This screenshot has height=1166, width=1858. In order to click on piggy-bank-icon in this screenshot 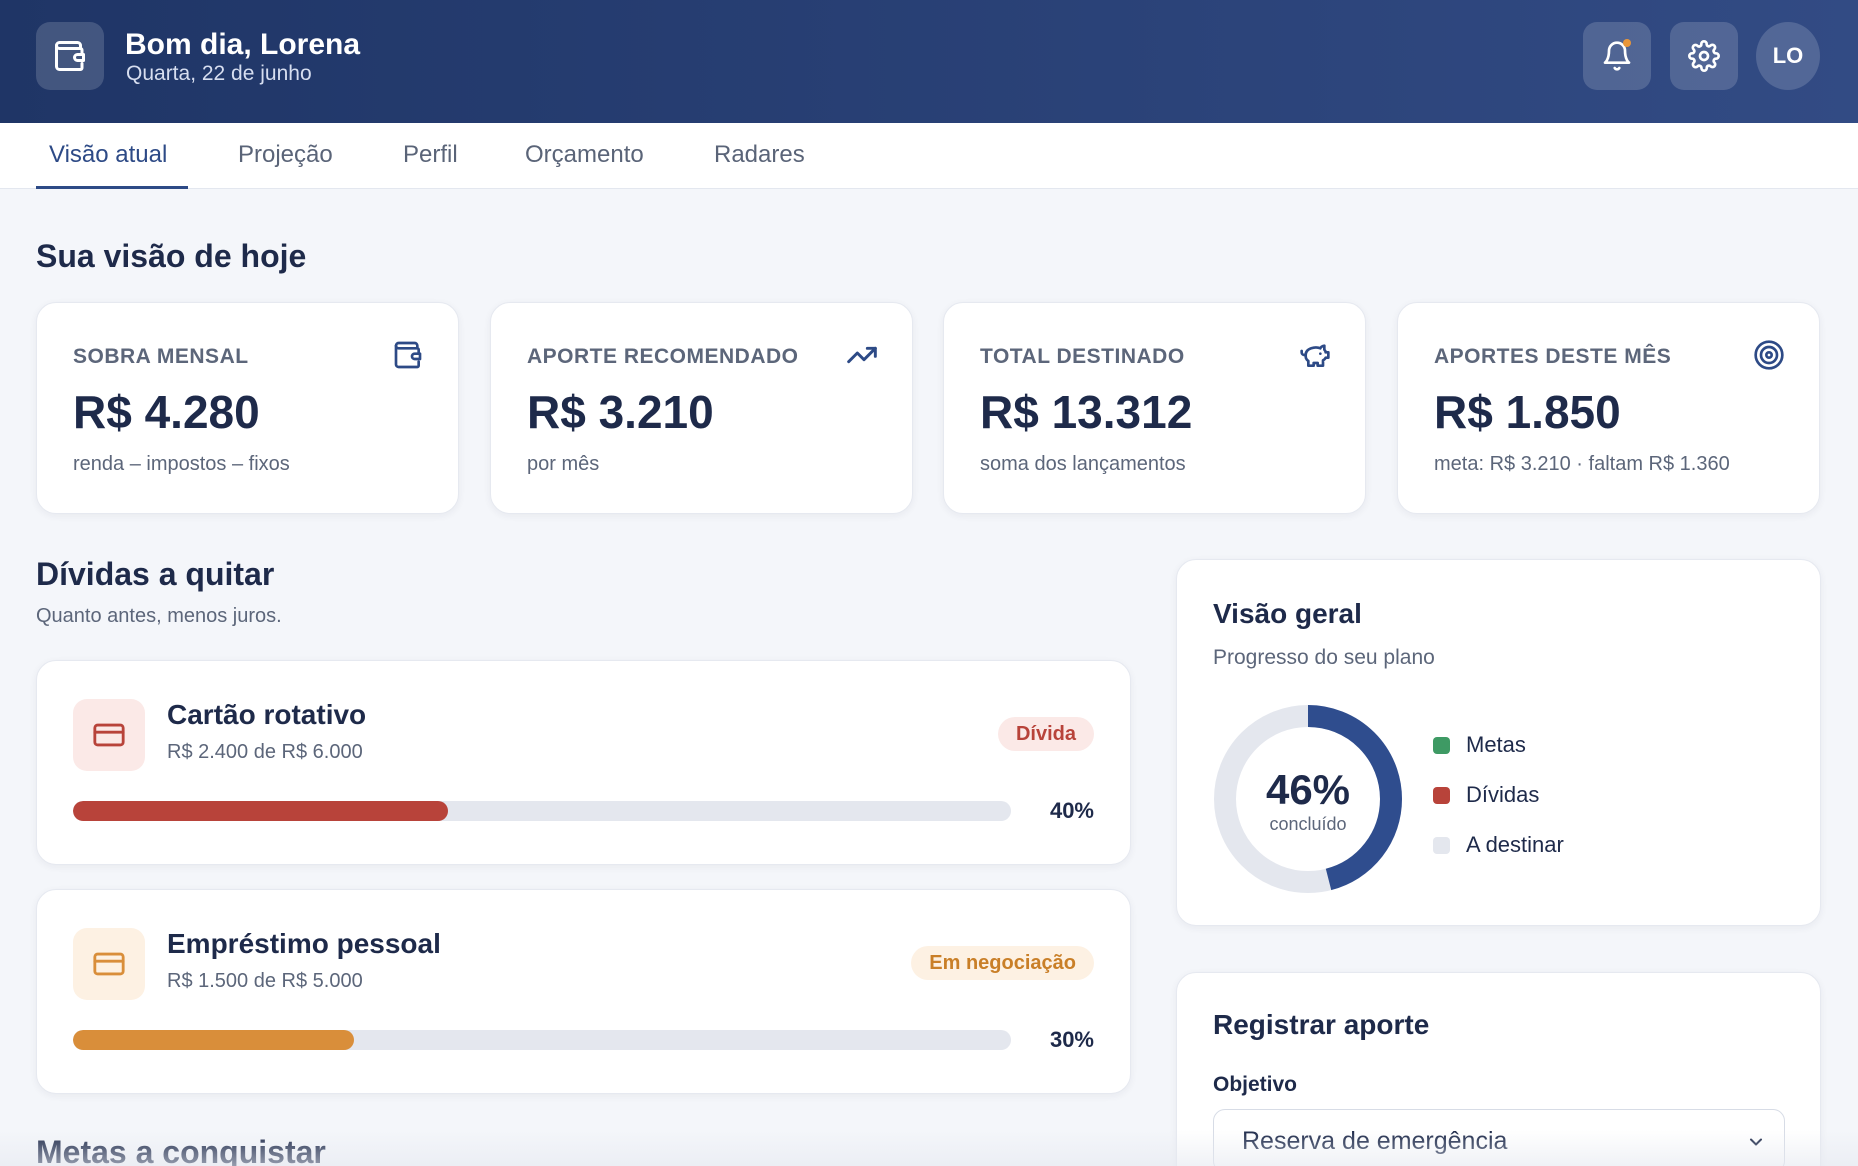, I will do `click(1315, 355)`.